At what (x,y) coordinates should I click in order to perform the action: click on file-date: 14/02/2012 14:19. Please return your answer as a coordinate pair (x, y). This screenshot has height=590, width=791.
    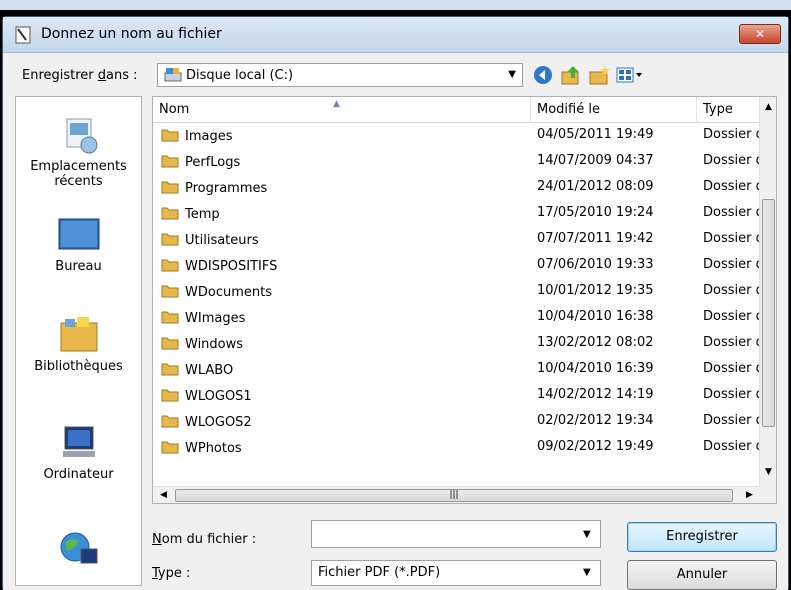
    Looking at the image, I should click on (595, 394).